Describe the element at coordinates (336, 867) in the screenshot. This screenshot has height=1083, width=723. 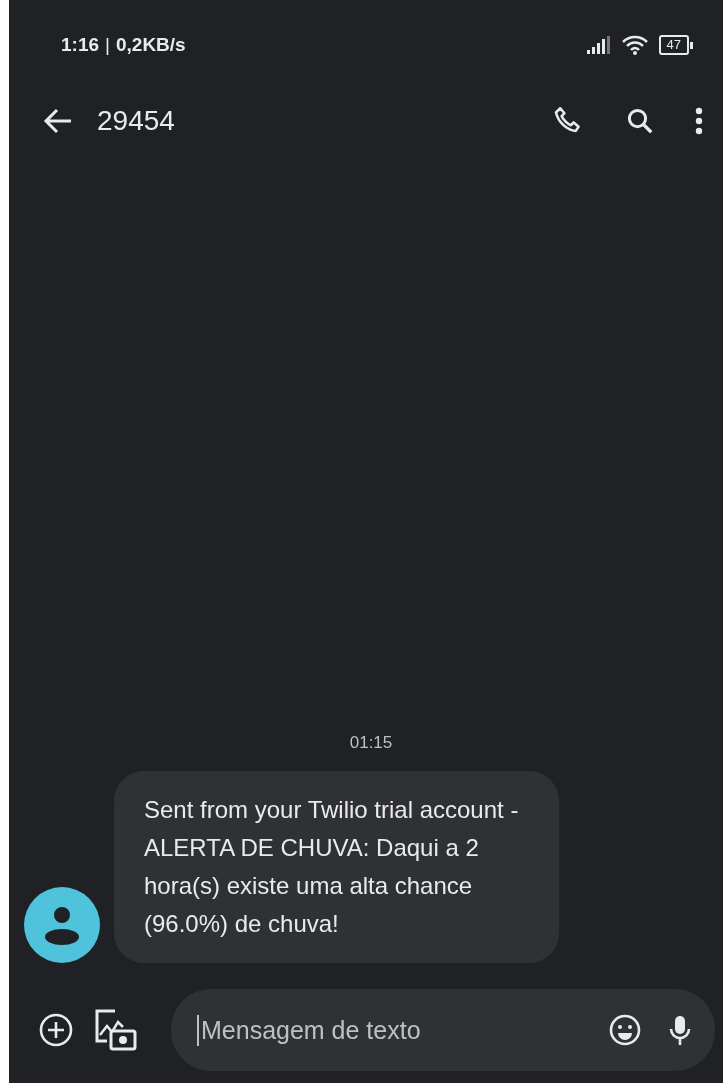
I see `message-bubble: Sent from your Twilio trial account - ALERTA DE CHUVA: Daqui a 2 hora(s) existe uma alta chance (96.0%) de chuva!` at that location.